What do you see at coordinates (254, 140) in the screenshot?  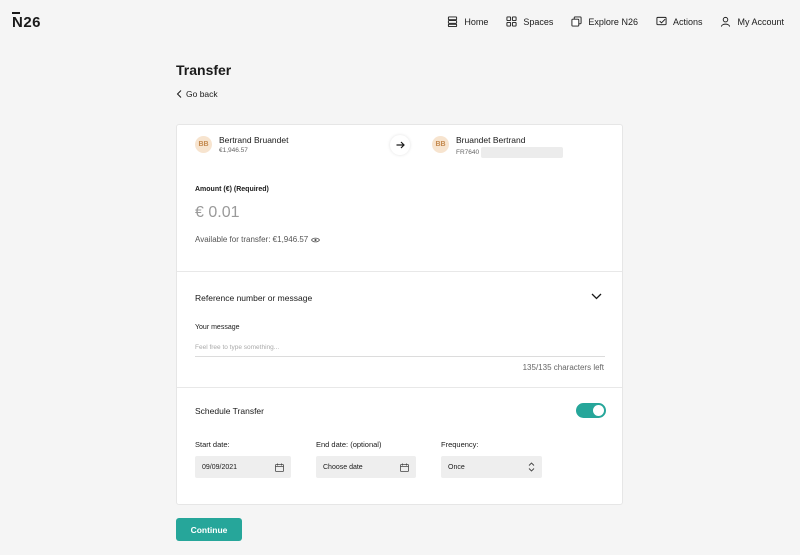 I see `sender-name: Bertrand Bruandet` at bounding box center [254, 140].